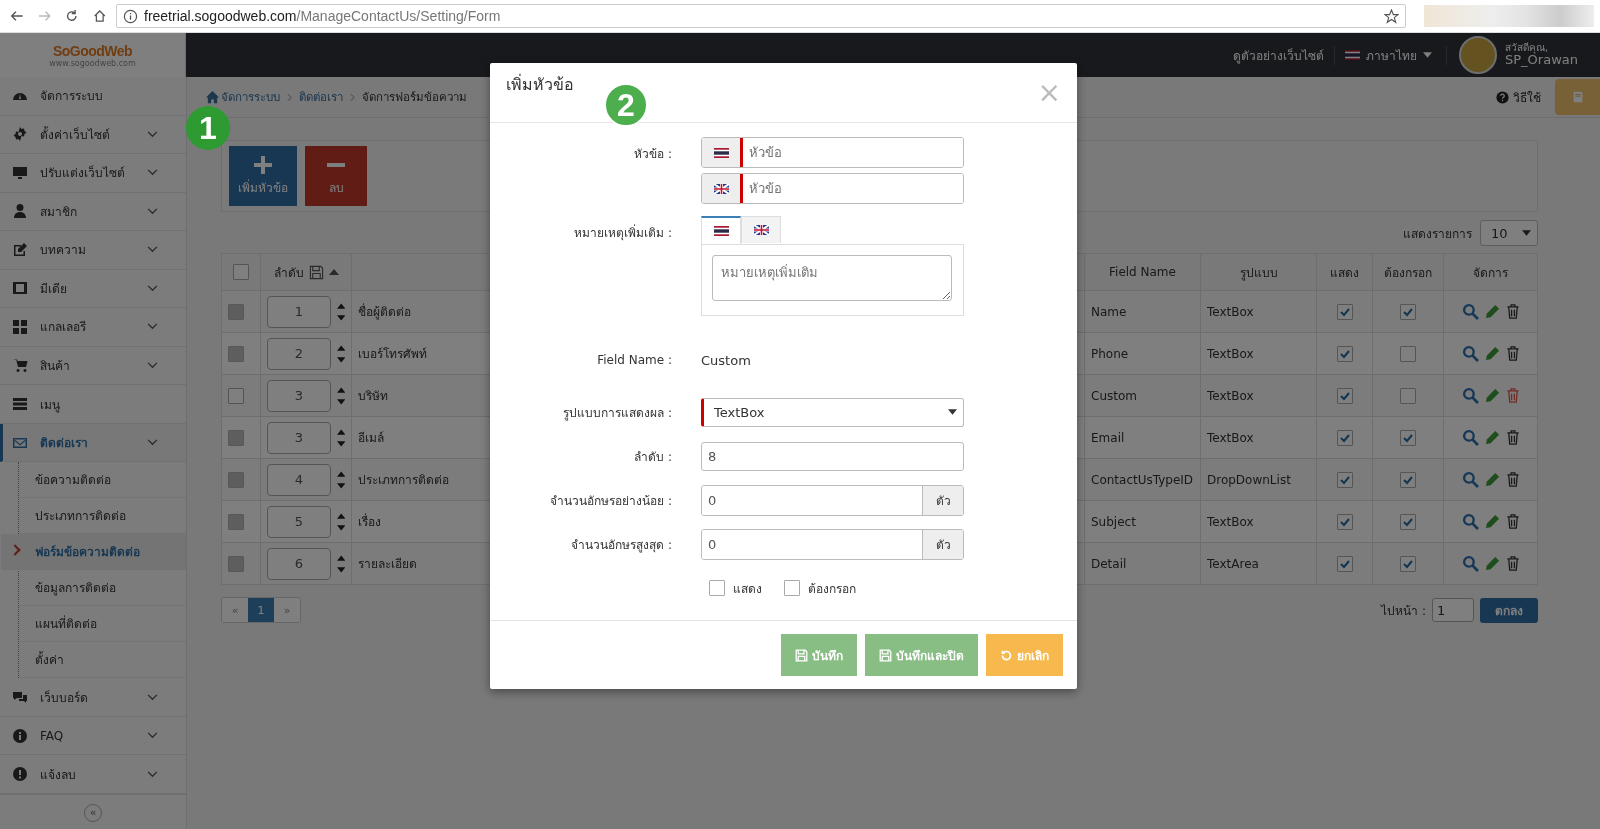 This screenshot has height=829, width=1600. I want to click on sidebar-item: สินค้า, so click(93, 366).